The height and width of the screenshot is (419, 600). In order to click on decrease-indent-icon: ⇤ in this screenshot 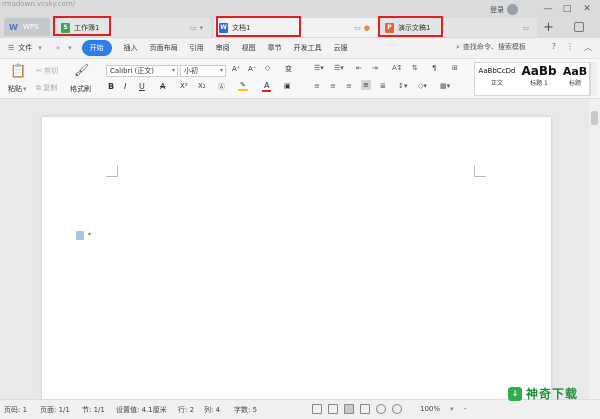, I will do `click(359, 68)`.